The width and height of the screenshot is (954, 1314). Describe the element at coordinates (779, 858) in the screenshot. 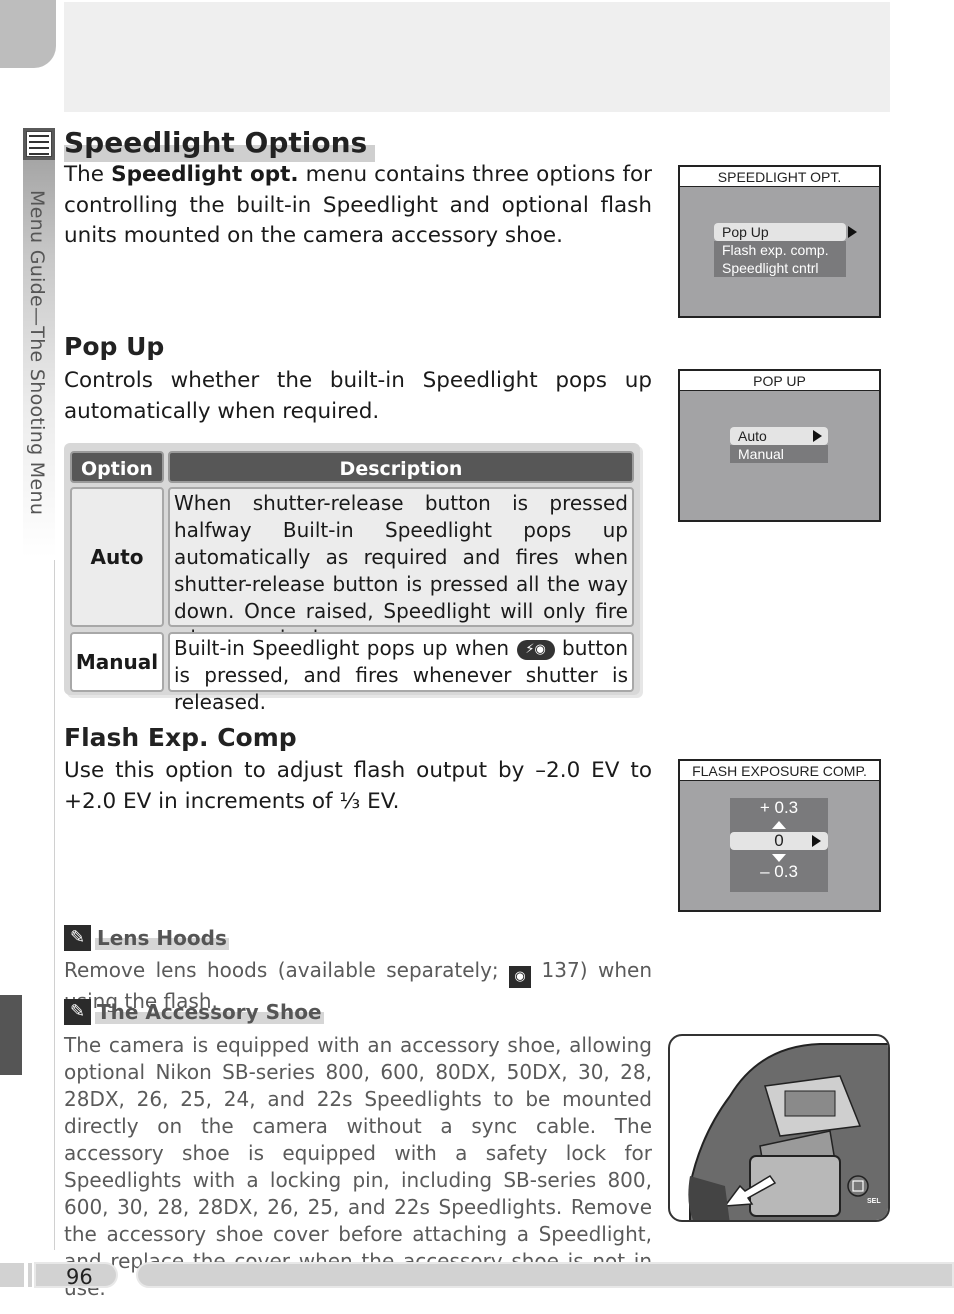

I see `arrow-down-icon` at that location.